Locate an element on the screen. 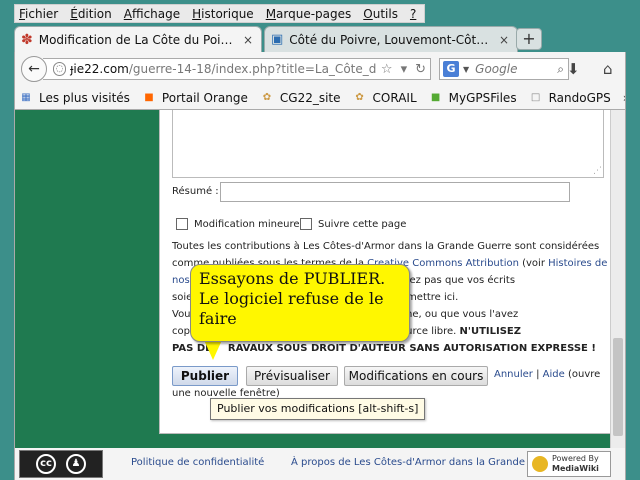  minor-edit-checkbox is located at coordinates (182, 224).